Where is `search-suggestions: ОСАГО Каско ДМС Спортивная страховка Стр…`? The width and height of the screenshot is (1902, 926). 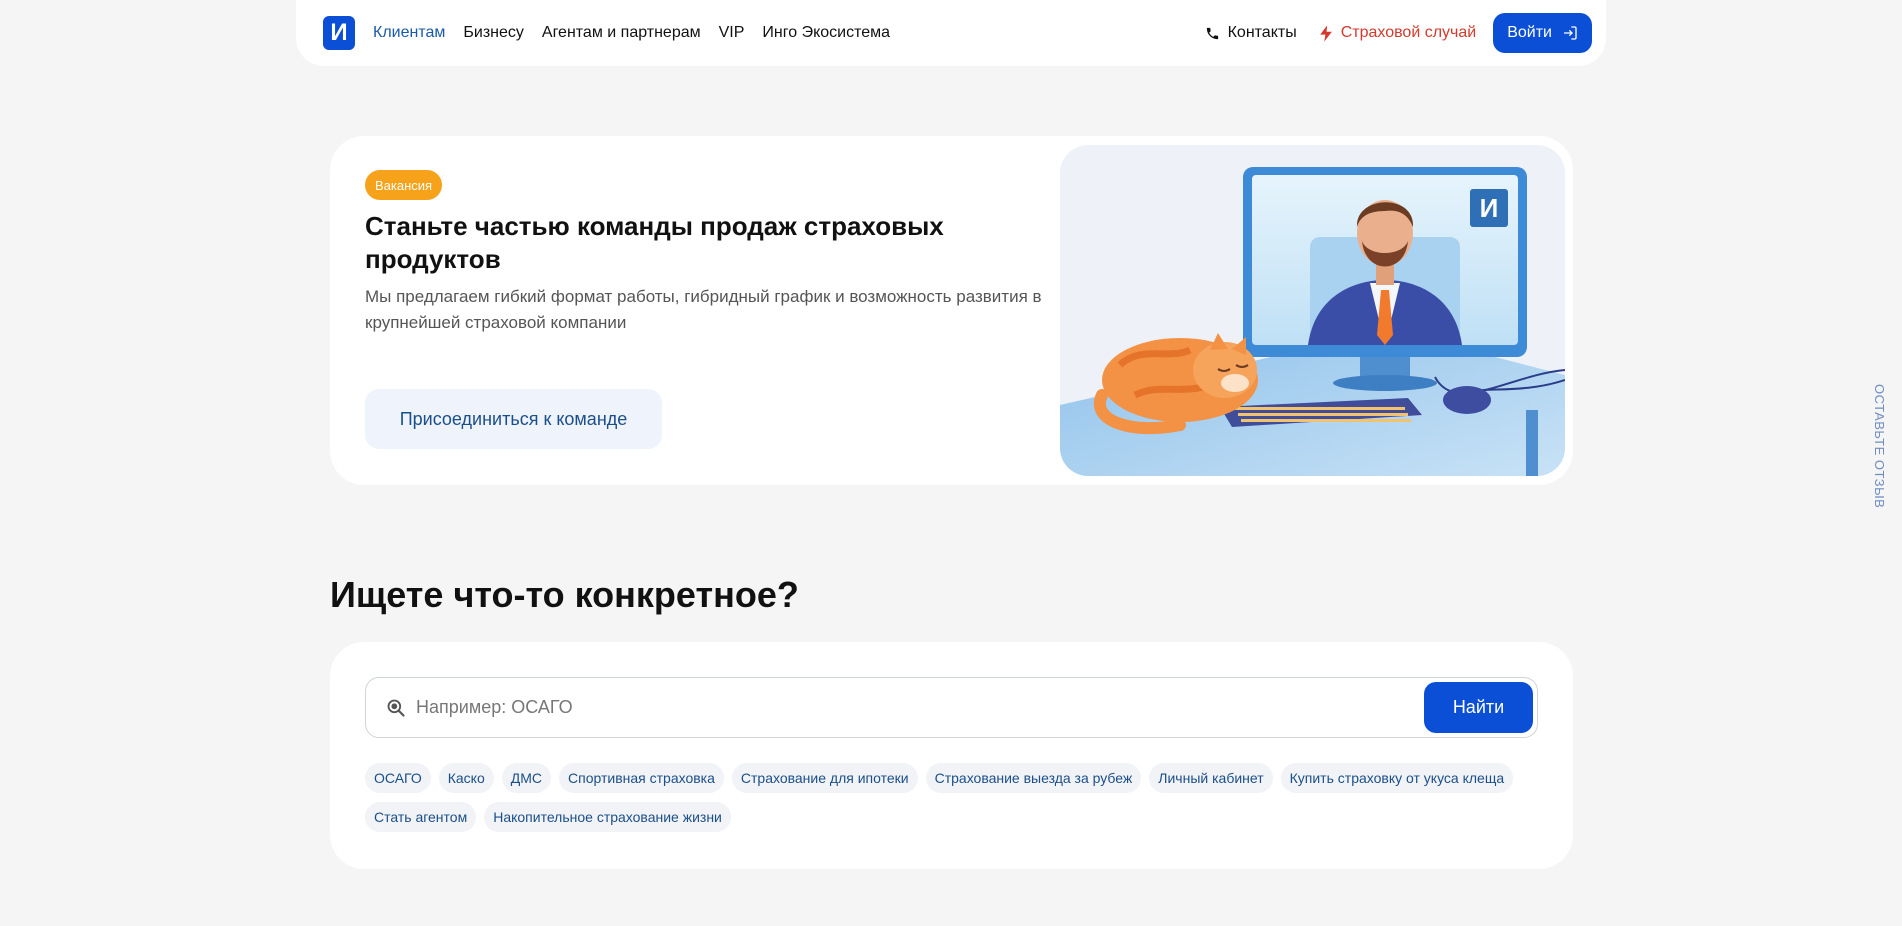 search-suggestions: ОСАГО Каско ДМС Спортивная страховка Стр… is located at coordinates (955, 797).